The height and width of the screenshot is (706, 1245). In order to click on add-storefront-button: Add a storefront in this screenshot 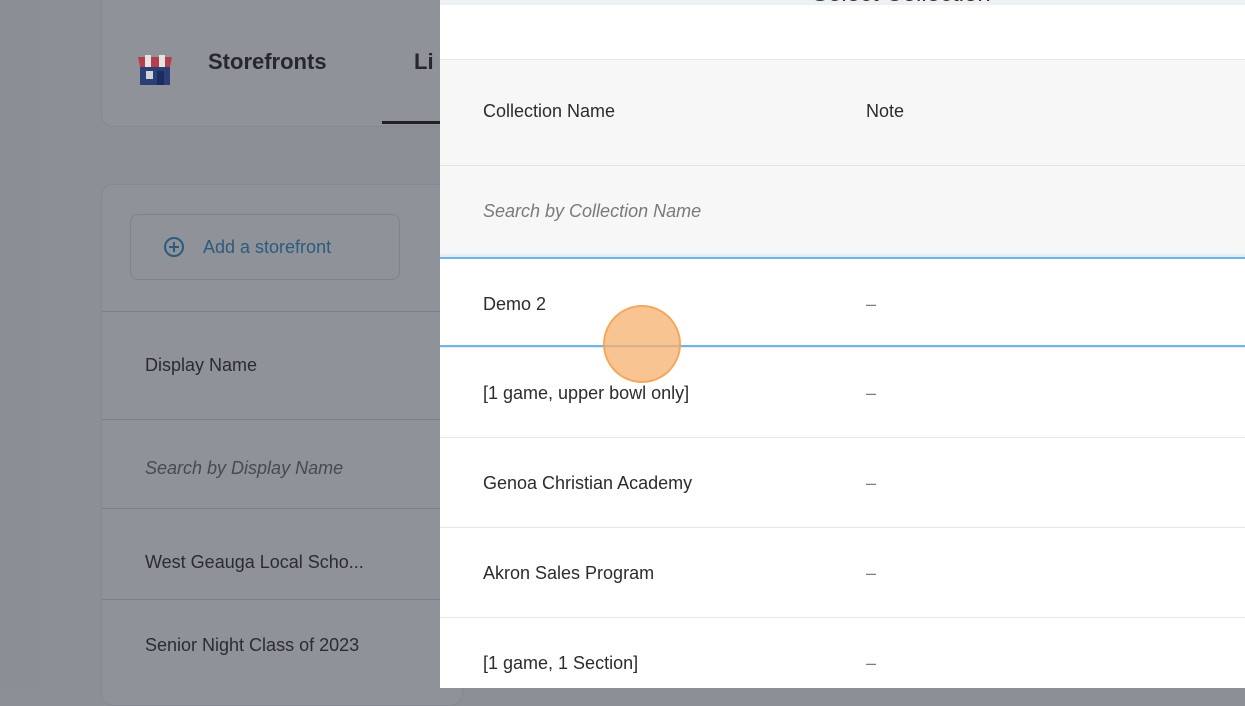, I will do `click(265, 247)`.